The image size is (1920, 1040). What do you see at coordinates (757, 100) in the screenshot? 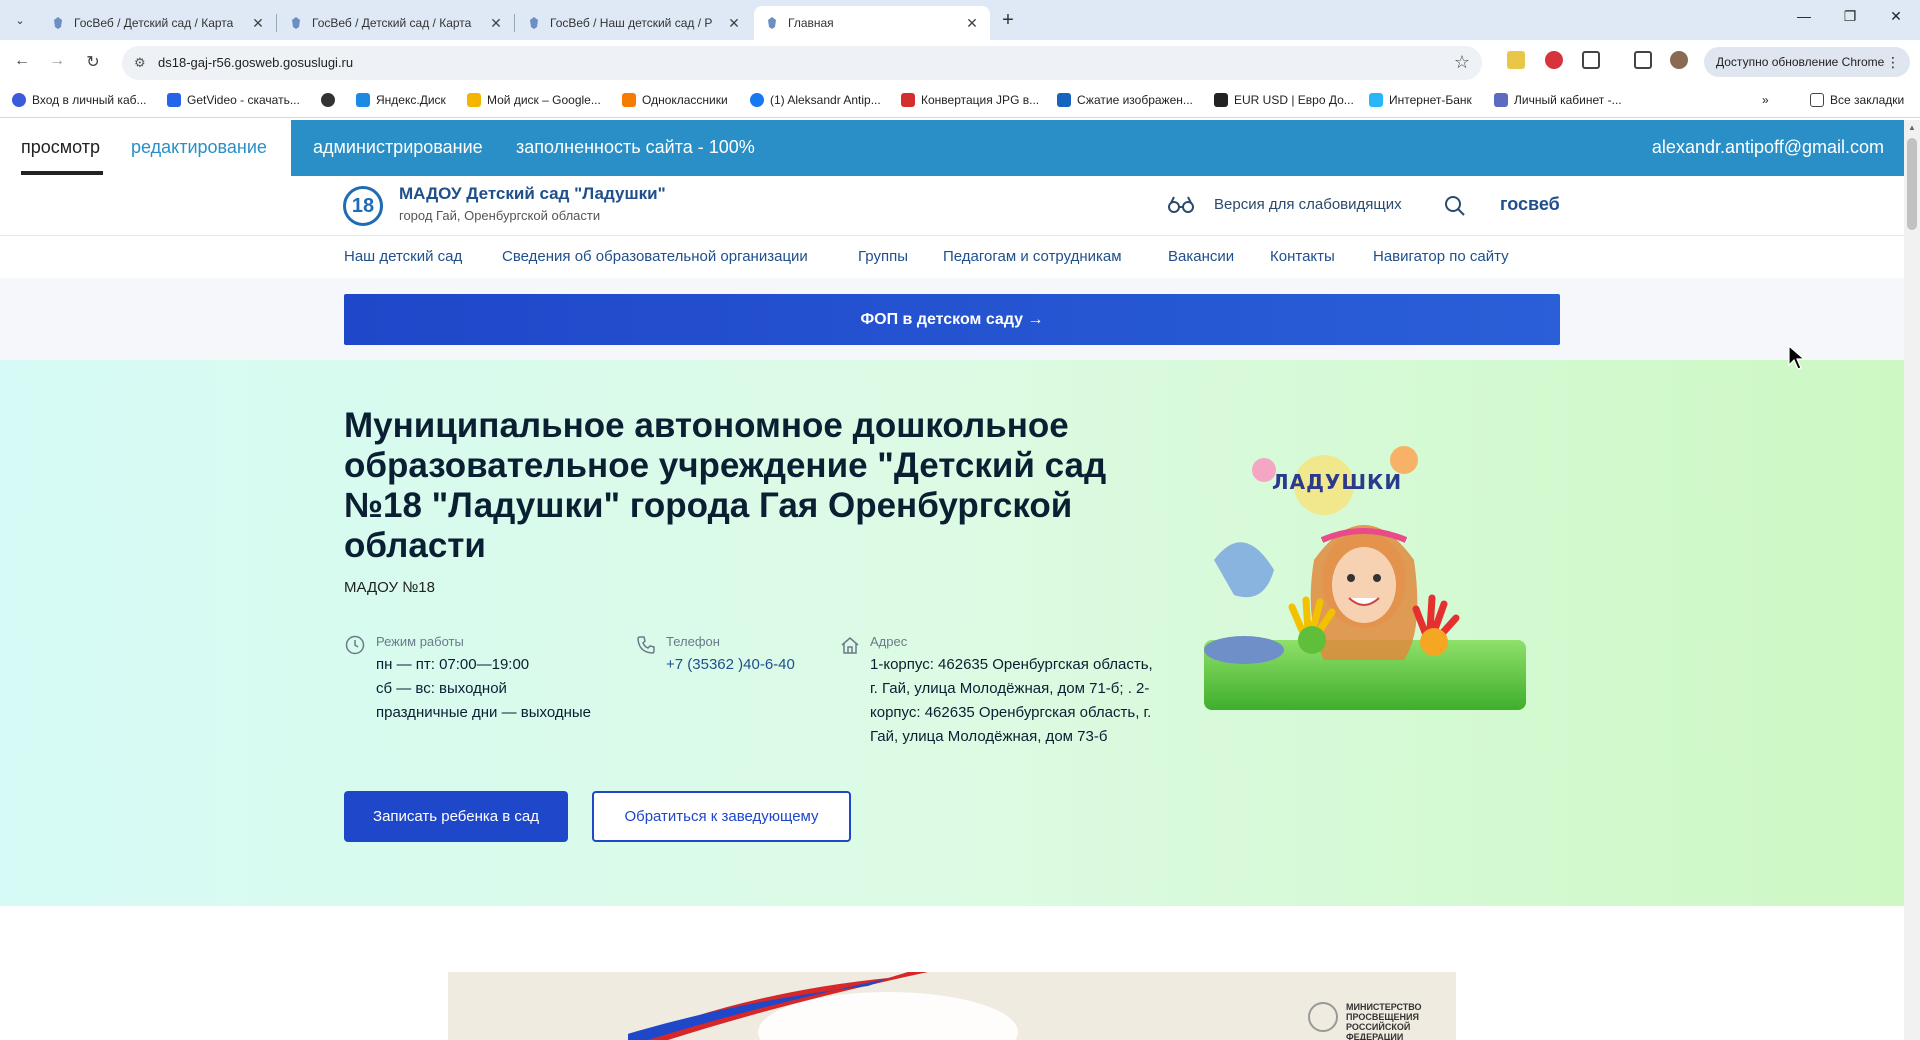
I see `facebook-icon` at bounding box center [757, 100].